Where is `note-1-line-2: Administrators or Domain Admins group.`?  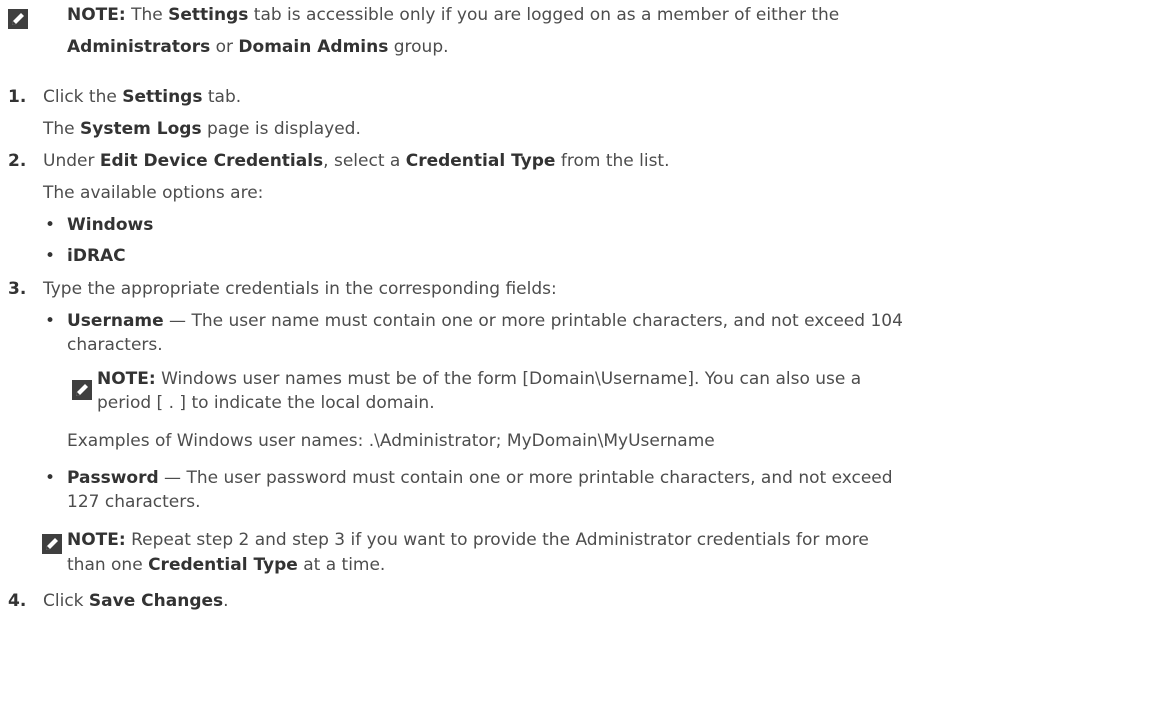 note-1-line-2: Administrators or Domain Admins group. is located at coordinates (258, 47).